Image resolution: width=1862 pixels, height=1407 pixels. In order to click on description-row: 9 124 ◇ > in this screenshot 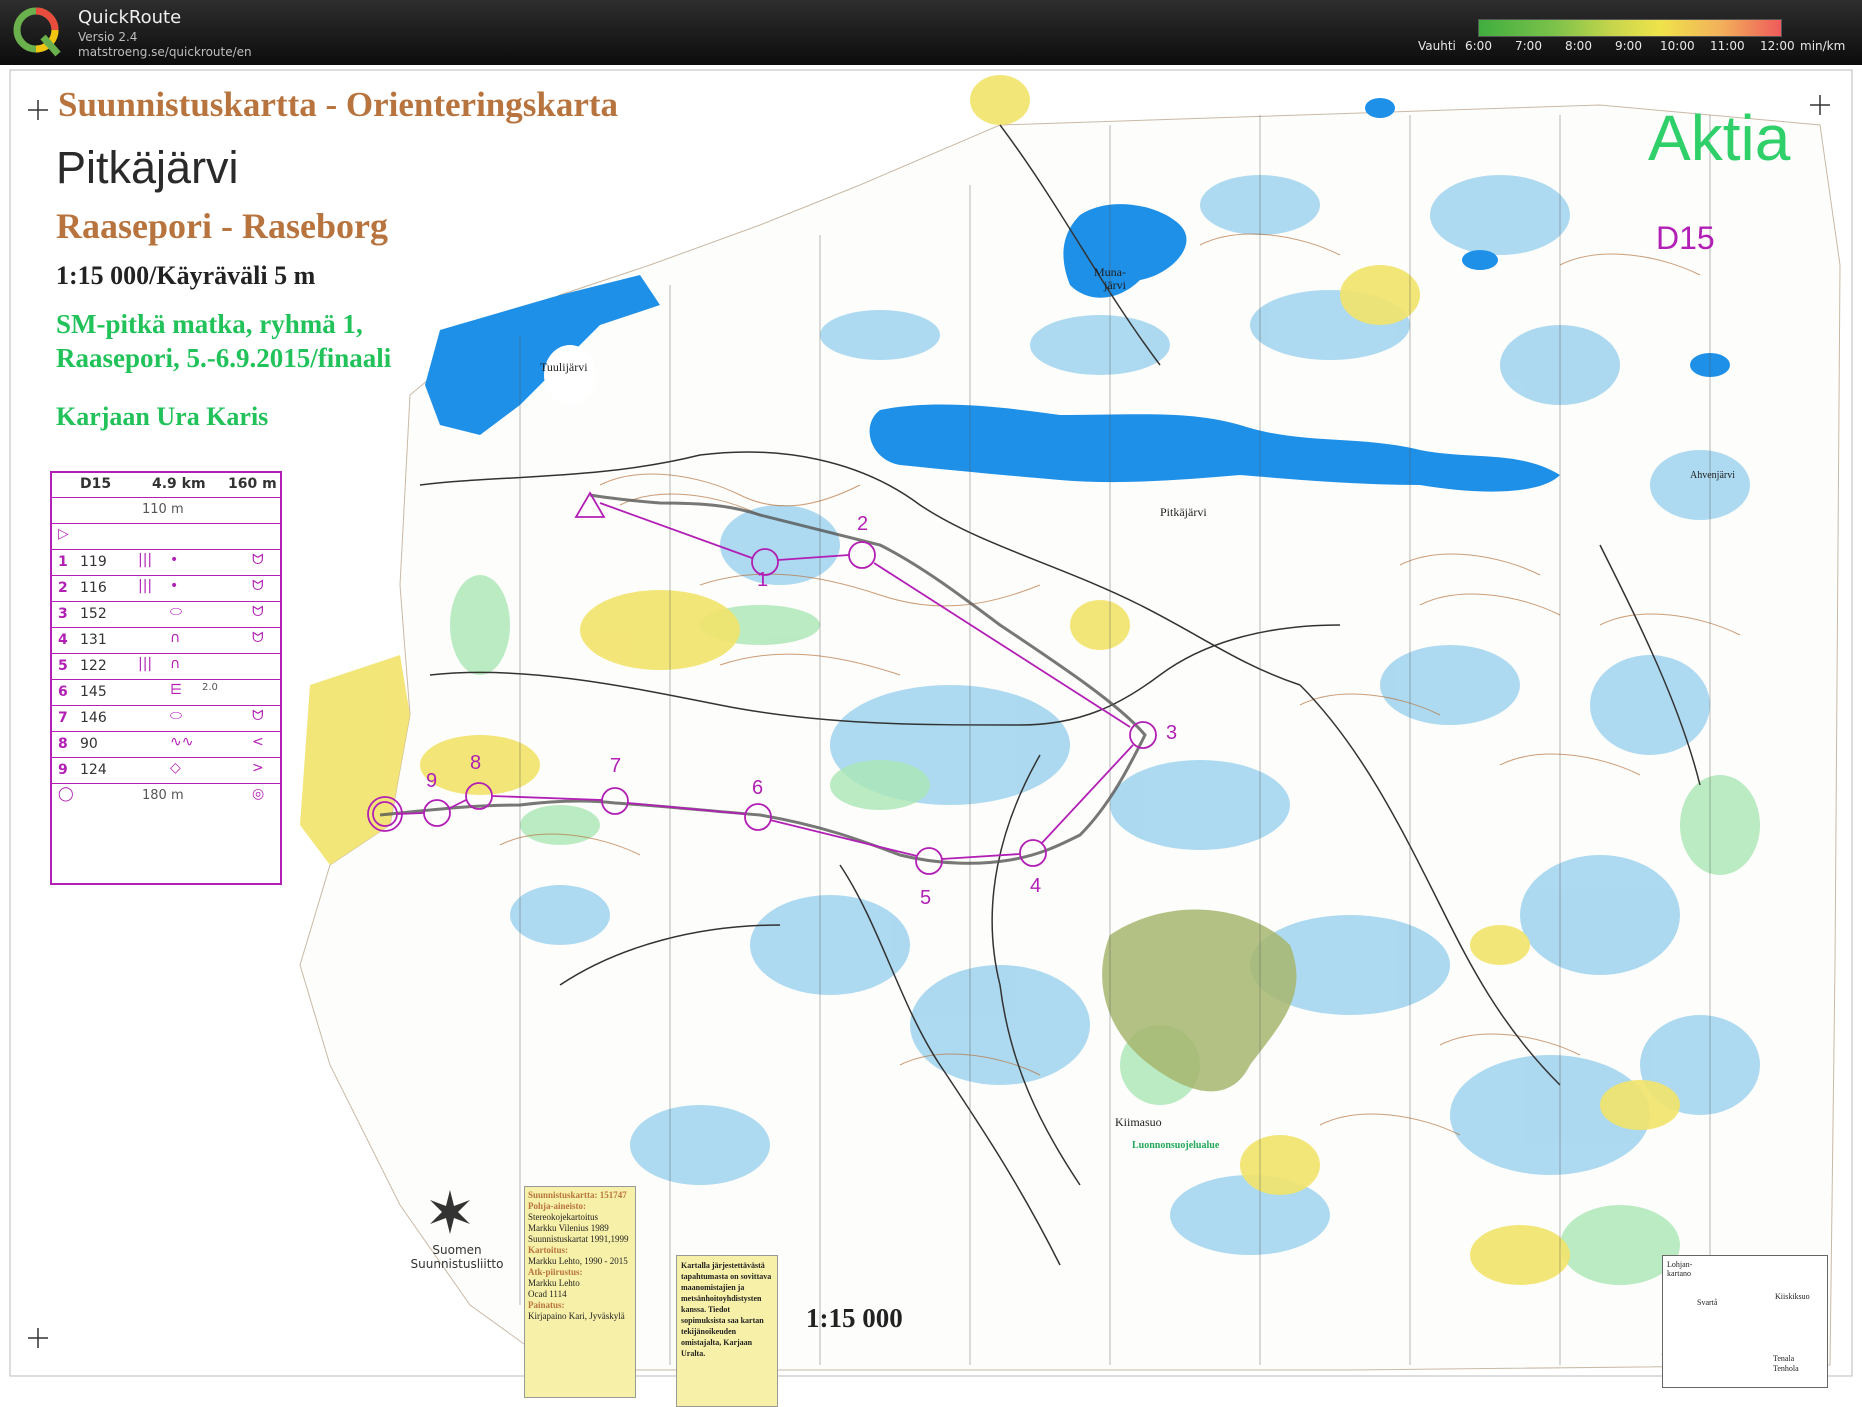, I will do `click(166, 770)`.